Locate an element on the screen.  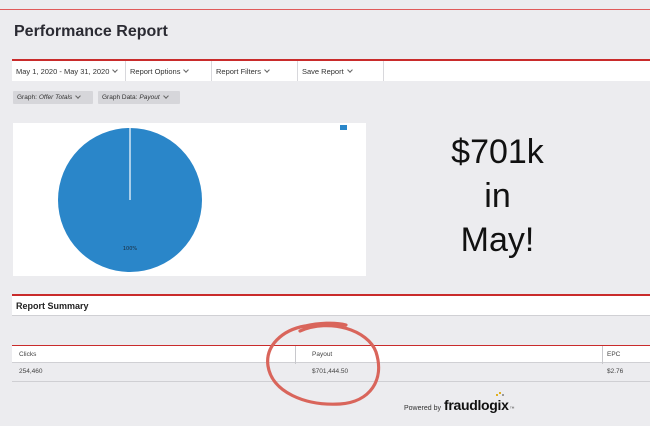
report-options-label: Report Options is located at coordinates (155, 71).